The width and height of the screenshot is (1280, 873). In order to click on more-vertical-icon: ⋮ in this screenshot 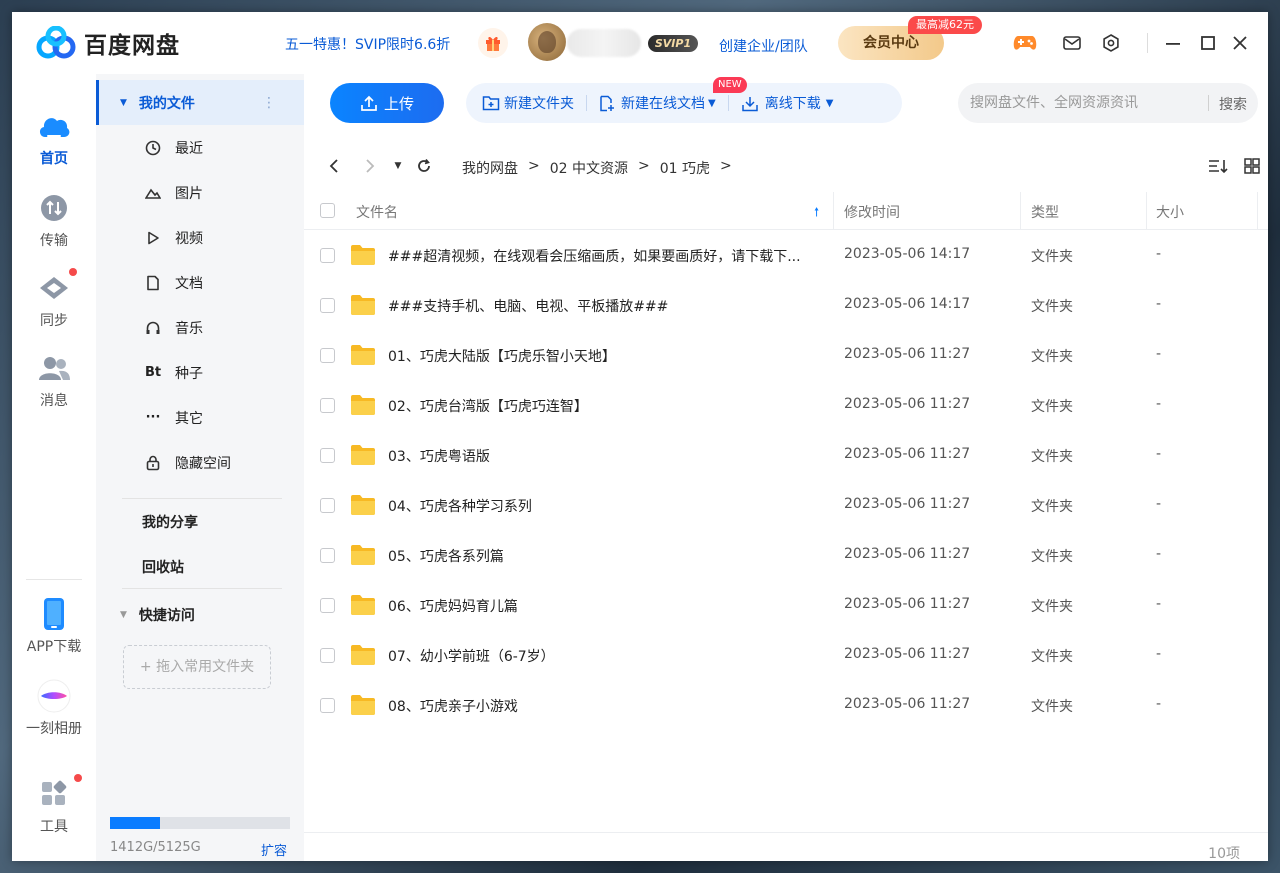, I will do `click(269, 103)`.